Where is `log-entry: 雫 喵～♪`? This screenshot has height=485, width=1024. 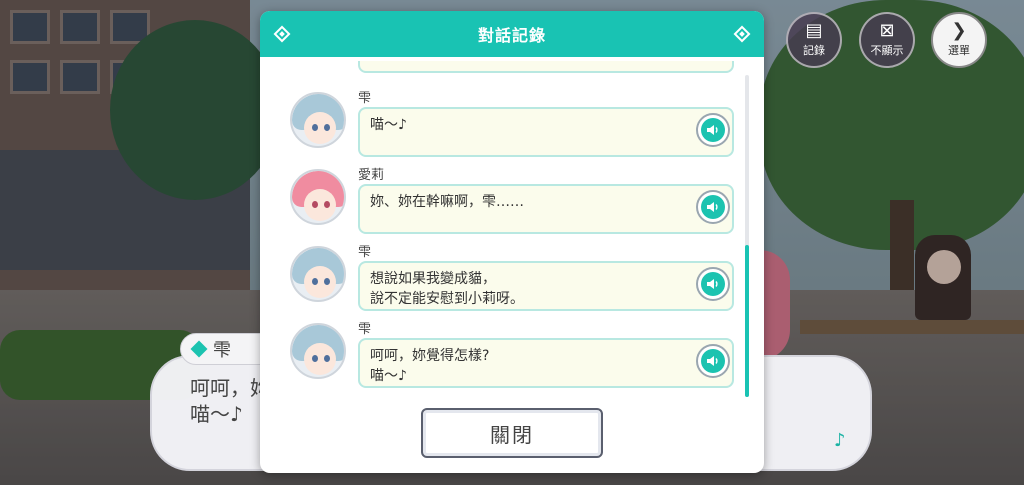
log-entry: 雫 喵～♪ is located at coordinates (512, 125).